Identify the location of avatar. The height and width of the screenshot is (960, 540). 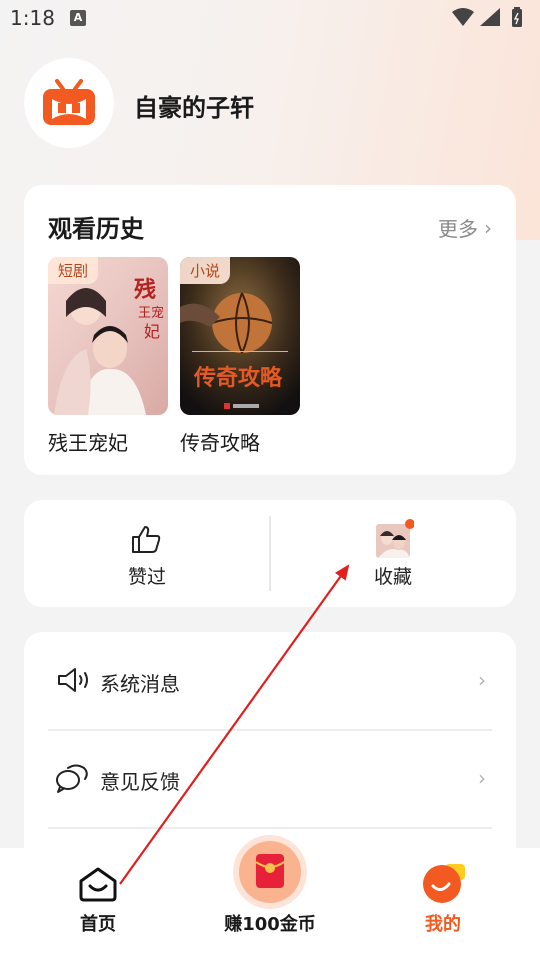
(69, 103).